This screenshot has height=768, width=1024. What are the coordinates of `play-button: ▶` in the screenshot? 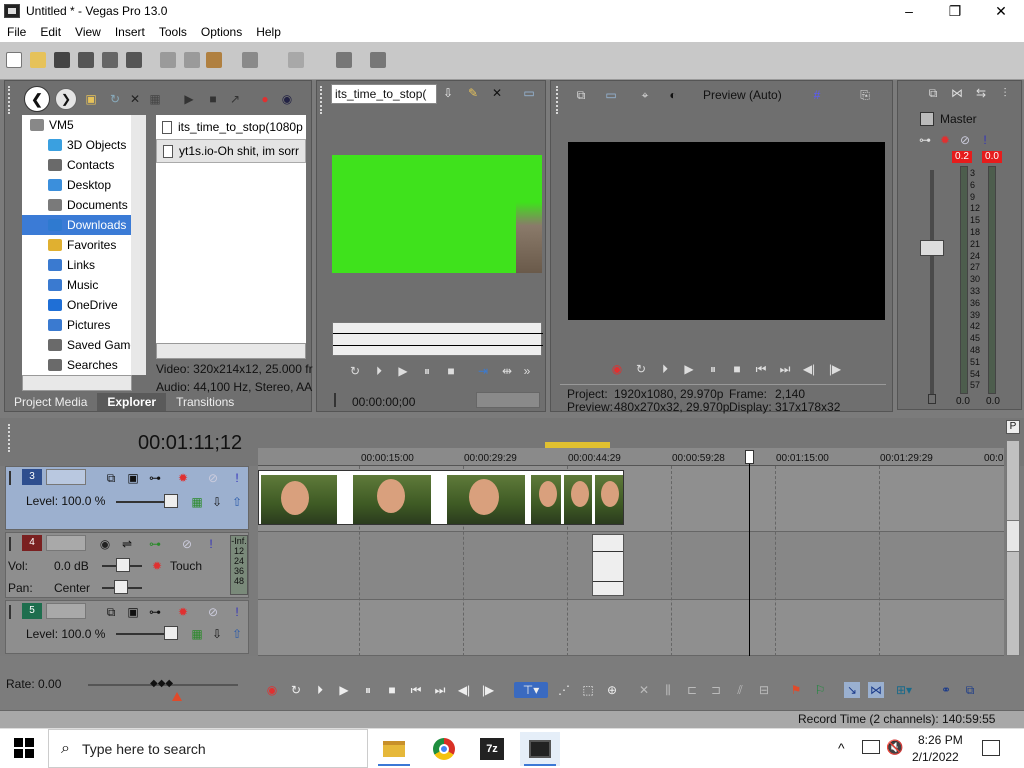 It's located at (344, 690).